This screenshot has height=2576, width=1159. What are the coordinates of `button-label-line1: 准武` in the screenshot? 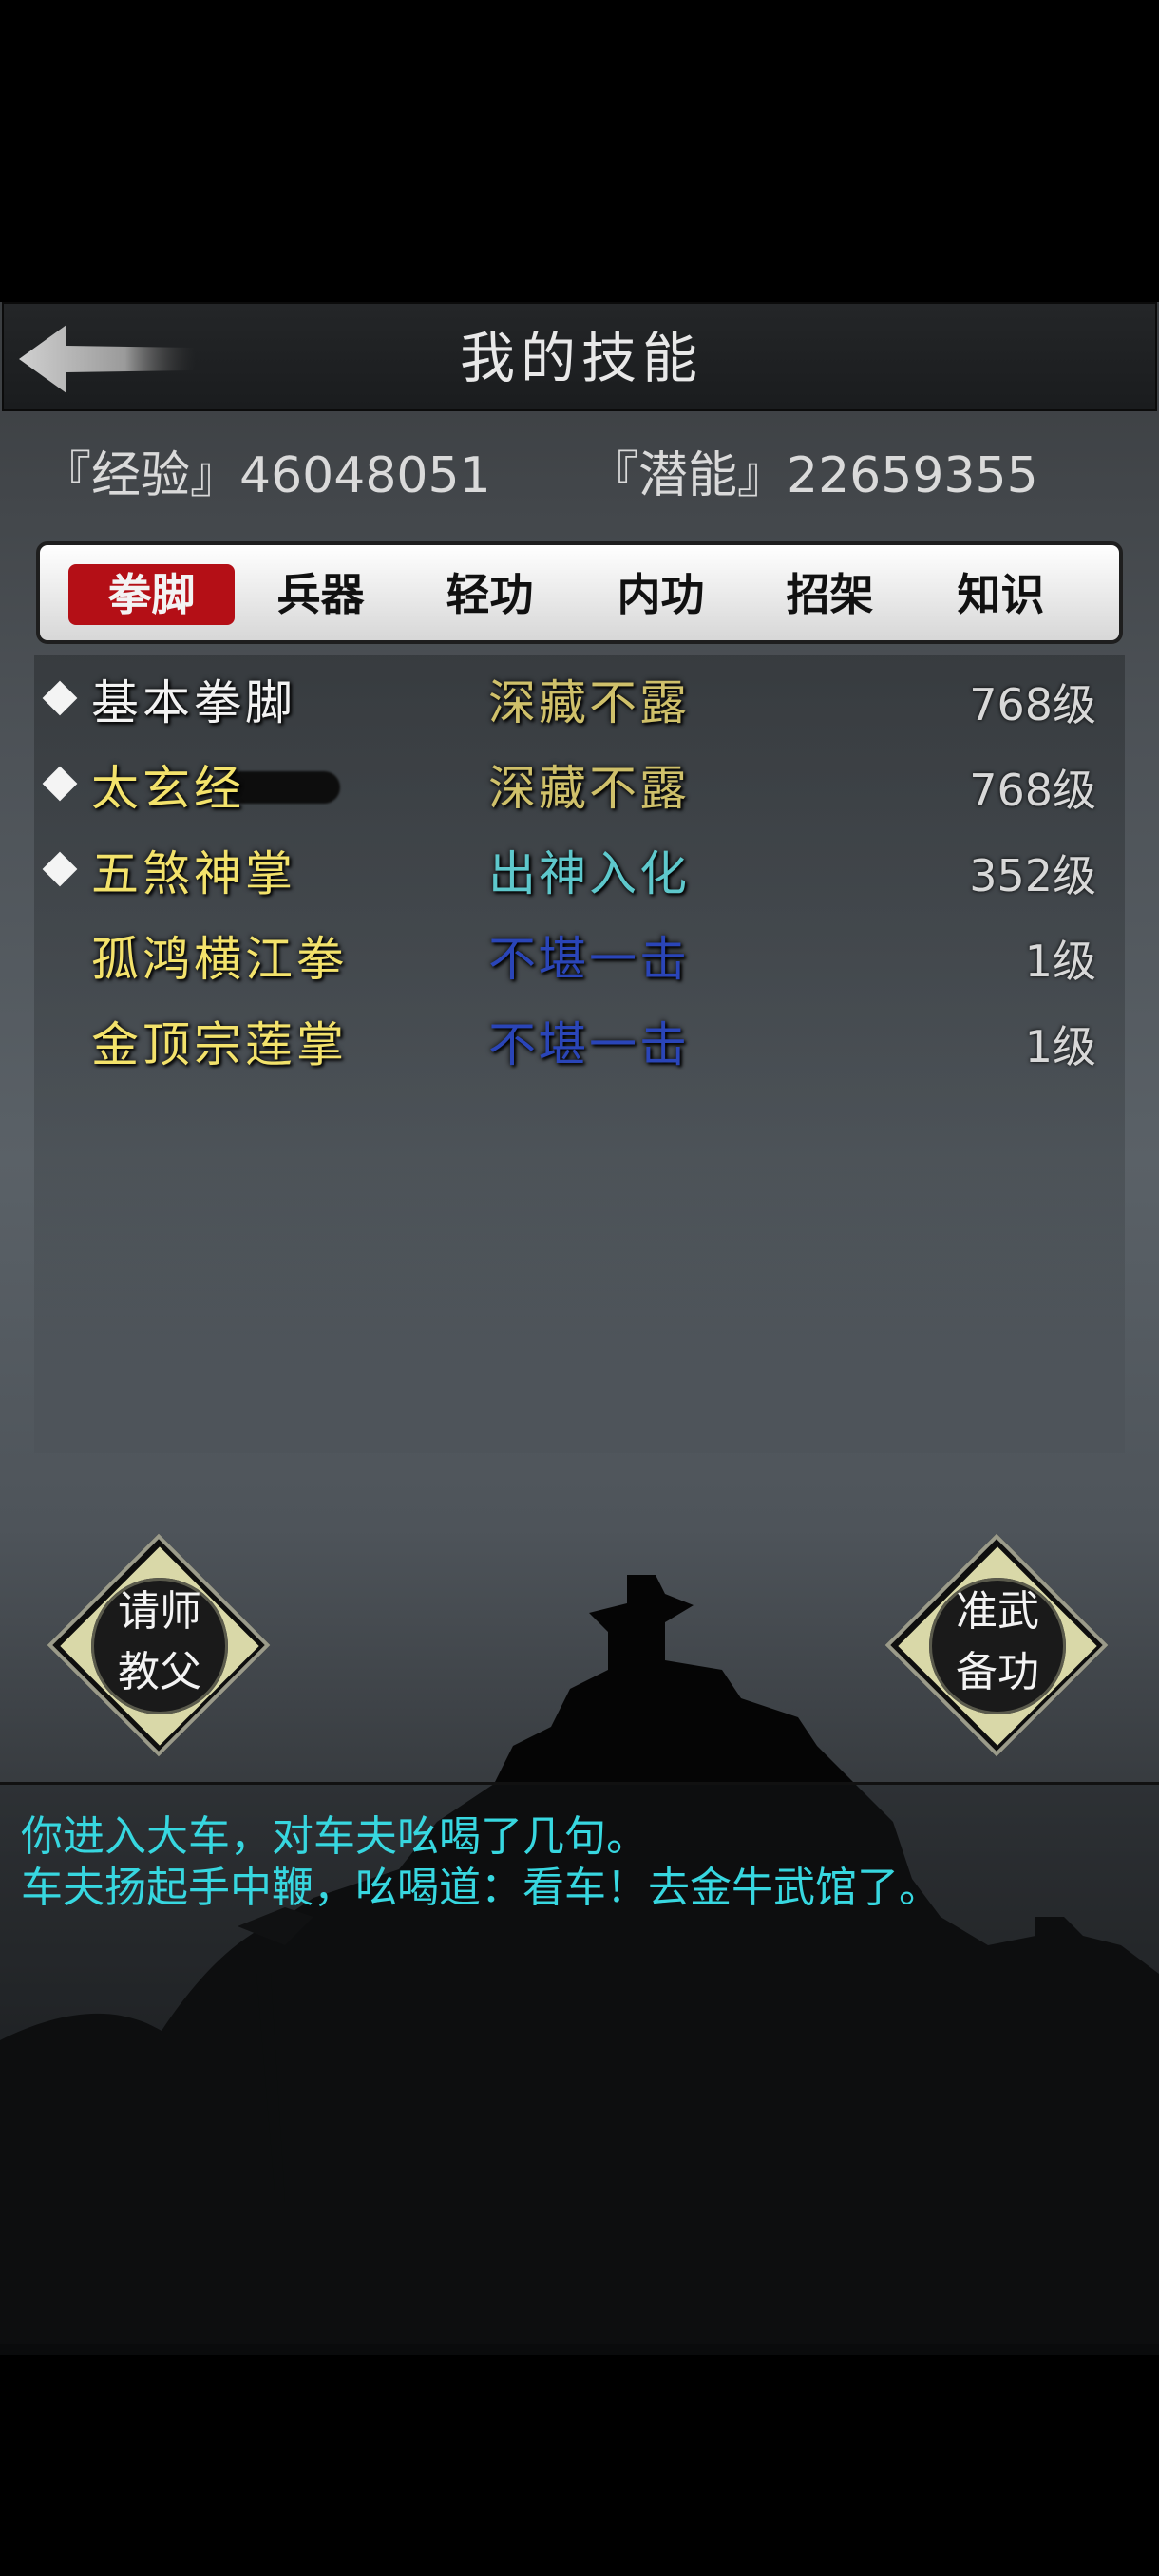 It's located at (997, 1611).